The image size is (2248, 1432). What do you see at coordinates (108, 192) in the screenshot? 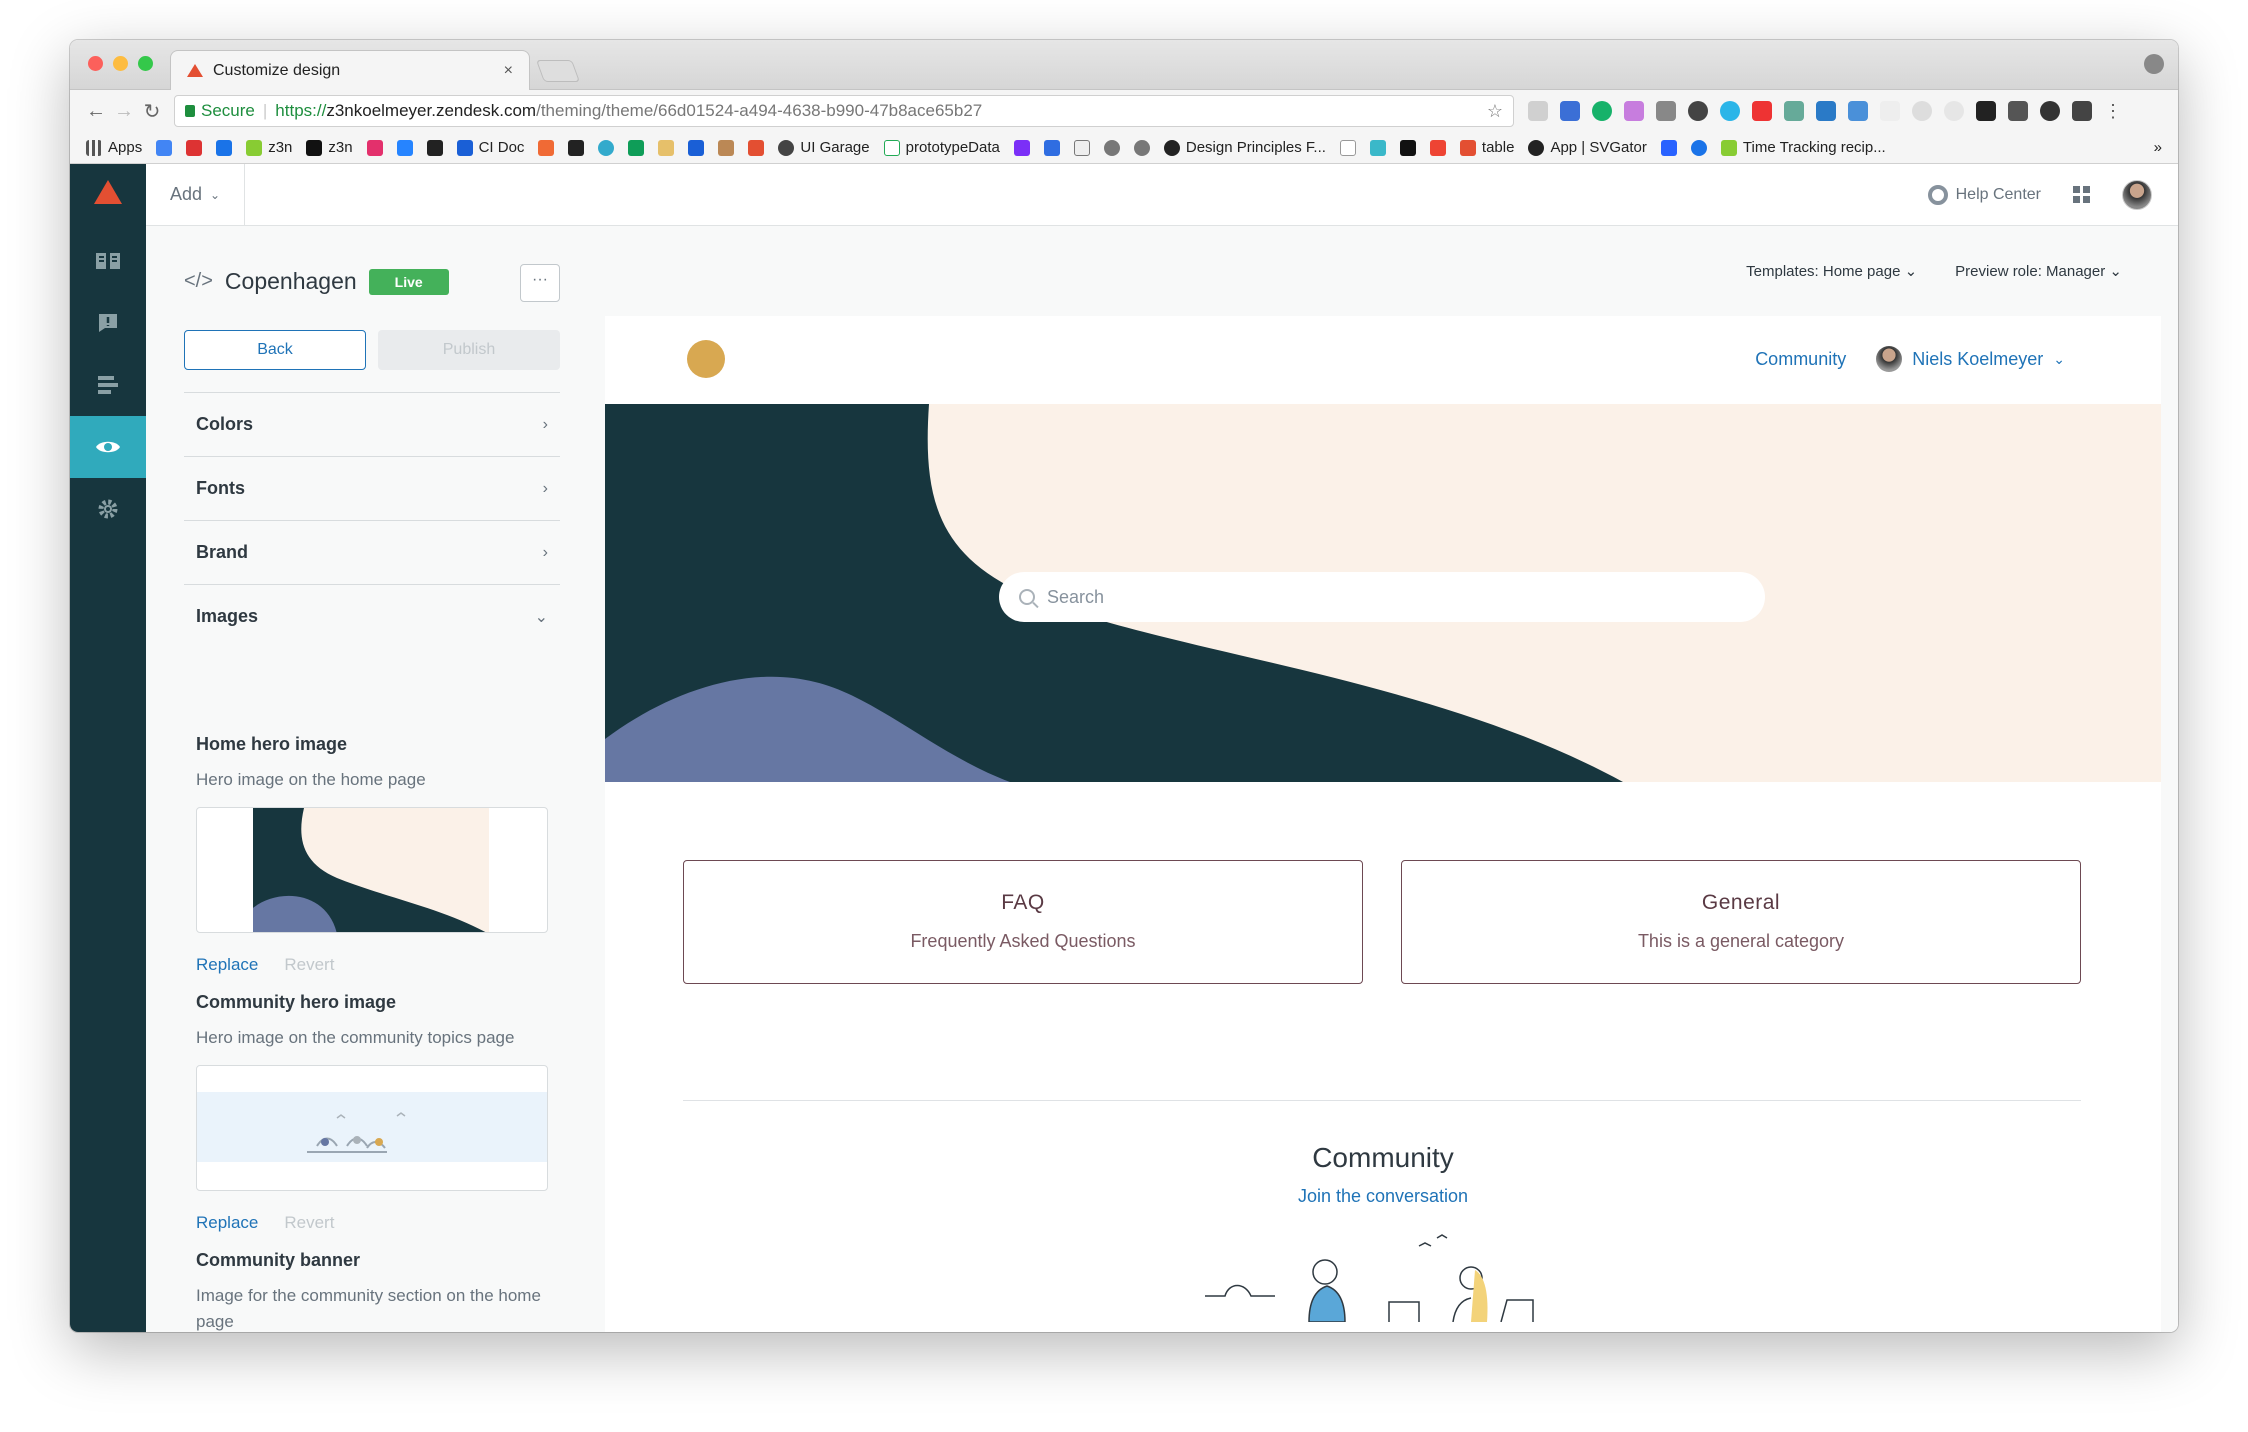
I see `zendesk-guide-logo` at bounding box center [108, 192].